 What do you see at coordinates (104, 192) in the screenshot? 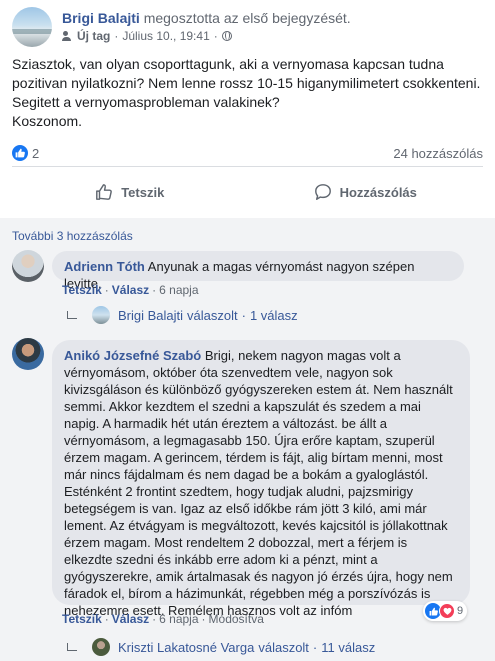
I see `thumbs-up-icon` at bounding box center [104, 192].